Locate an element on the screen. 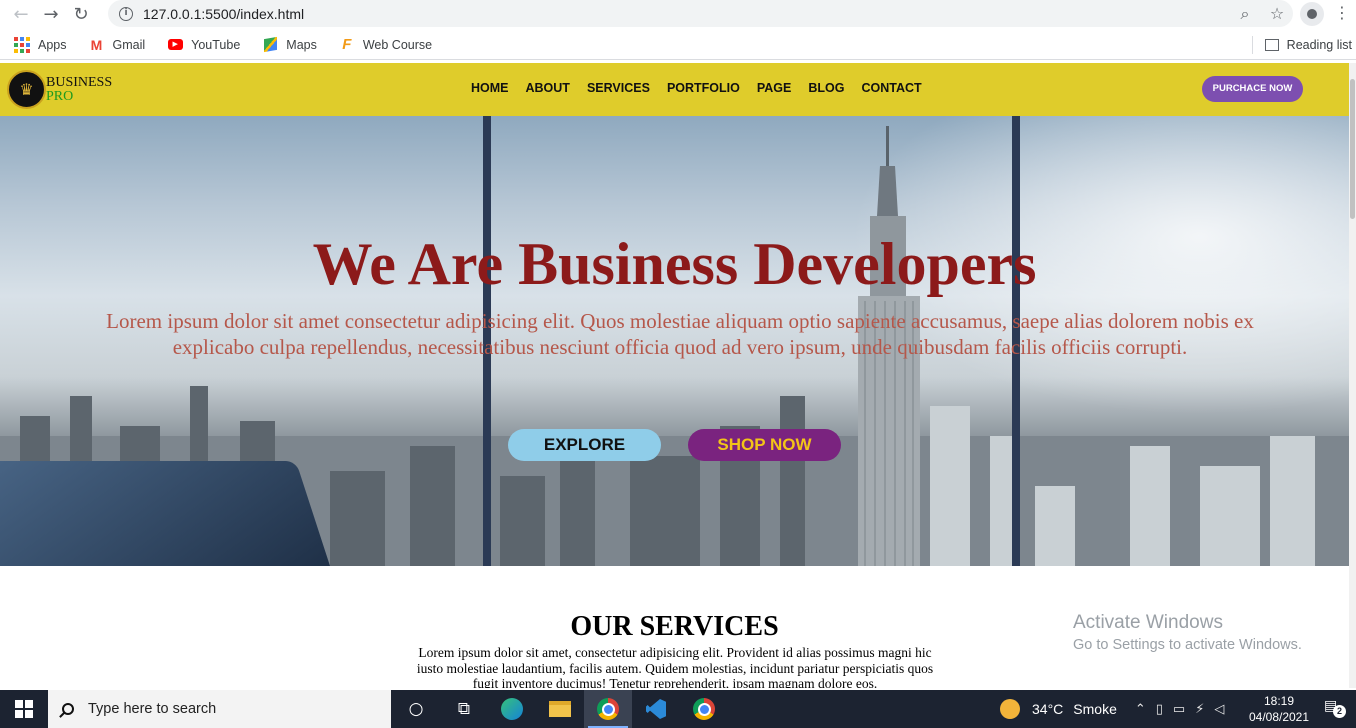  menu-page: PAGE is located at coordinates (774, 88).